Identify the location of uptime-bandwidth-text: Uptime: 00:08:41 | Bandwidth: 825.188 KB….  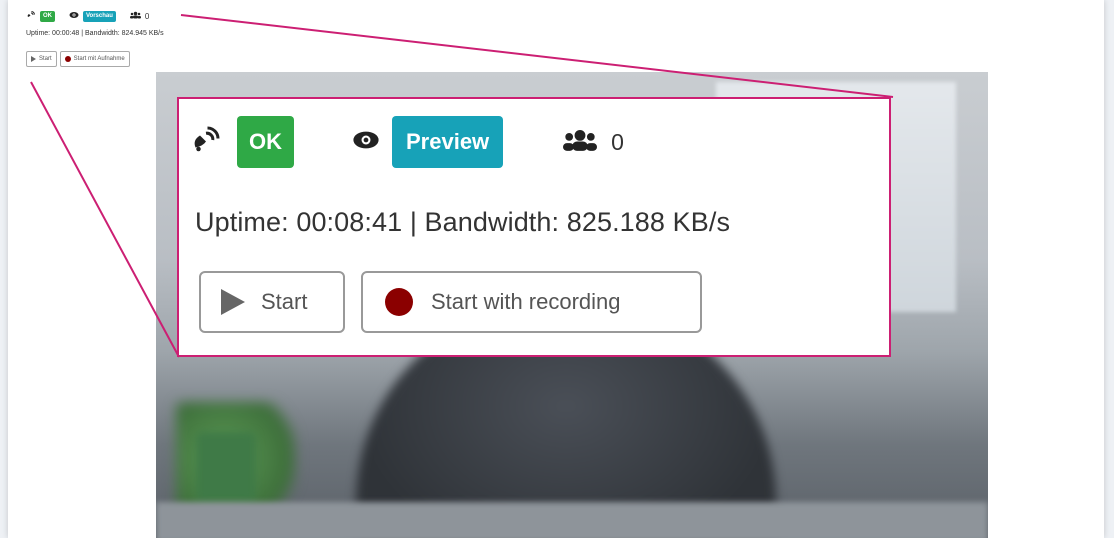
(463, 222).